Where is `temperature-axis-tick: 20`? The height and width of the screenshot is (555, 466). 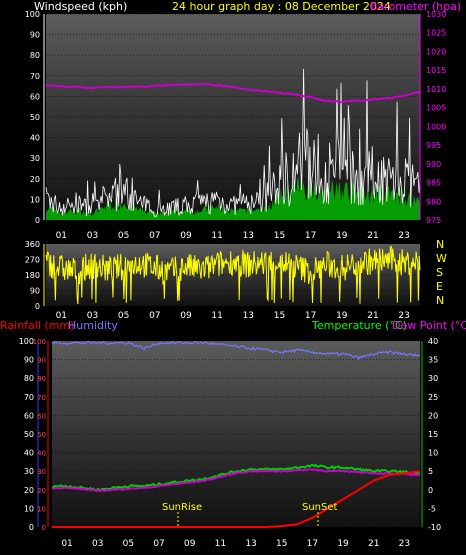
temperature-axis-tick: 20 is located at coordinates (433, 415).